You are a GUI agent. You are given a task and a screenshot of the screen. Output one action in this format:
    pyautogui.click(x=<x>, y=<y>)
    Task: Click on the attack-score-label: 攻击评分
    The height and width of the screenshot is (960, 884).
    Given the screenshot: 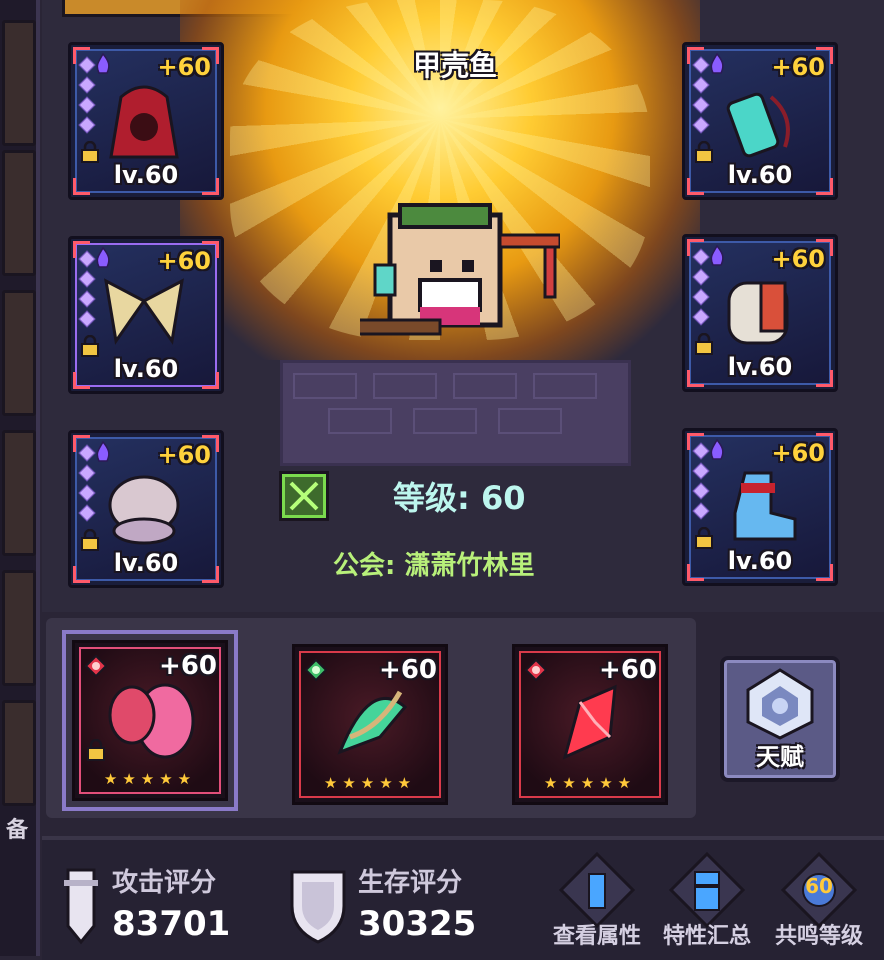 What is the action you would take?
    pyautogui.click(x=164, y=883)
    